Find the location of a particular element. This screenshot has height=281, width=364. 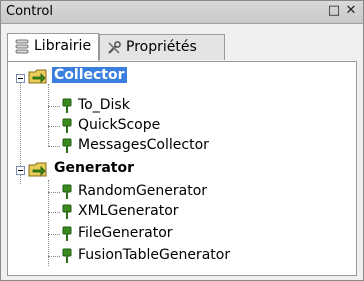

tab-librairie: Librairie is located at coordinates (53, 47).